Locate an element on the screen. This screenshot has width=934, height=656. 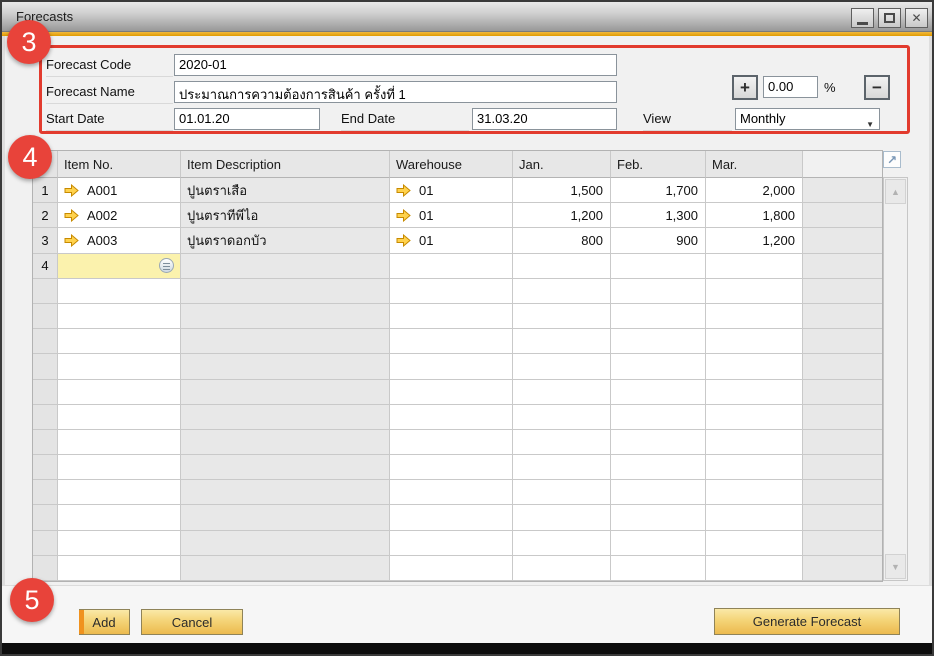
generate-forecast-button: Generate Forecast is located at coordinates (807, 621).